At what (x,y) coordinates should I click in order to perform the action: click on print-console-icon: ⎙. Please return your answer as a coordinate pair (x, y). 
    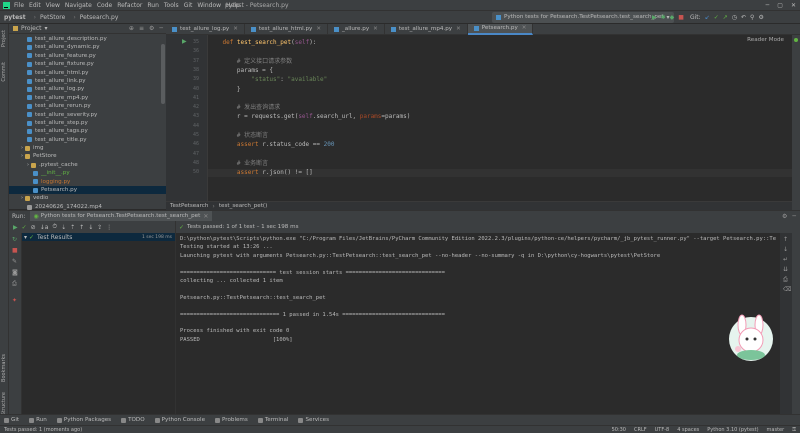
    Looking at the image, I should click on (785, 280).